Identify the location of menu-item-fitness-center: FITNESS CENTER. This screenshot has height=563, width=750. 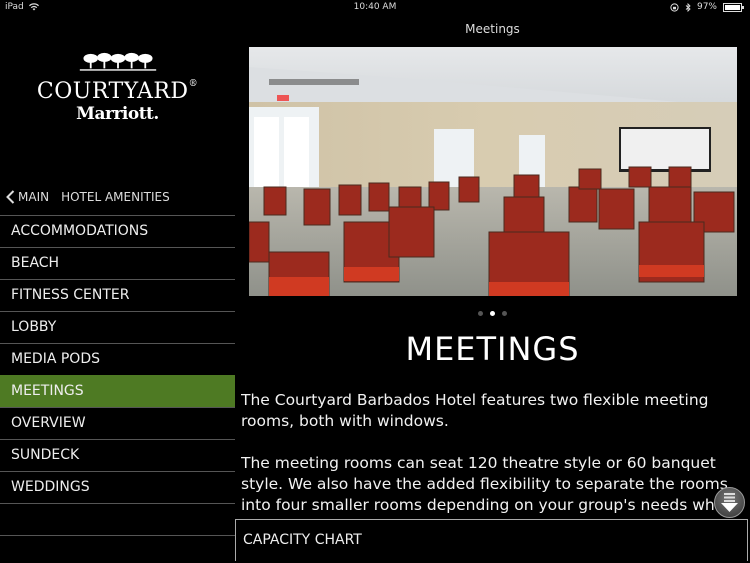
(117, 295).